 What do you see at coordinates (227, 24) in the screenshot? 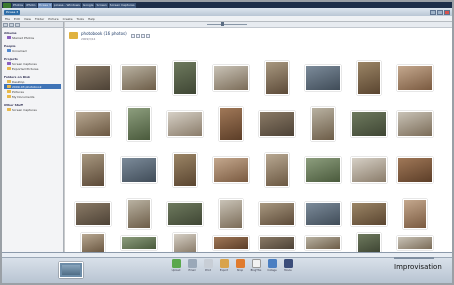
I see `thumbnail-size-slider` at bounding box center [227, 24].